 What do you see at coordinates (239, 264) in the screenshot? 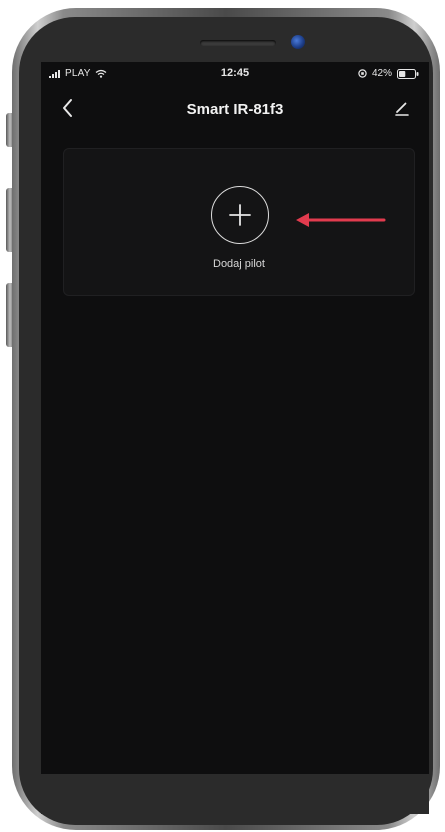
I see `add-remote-label: Dodaj pilot` at bounding box center [239, 264].